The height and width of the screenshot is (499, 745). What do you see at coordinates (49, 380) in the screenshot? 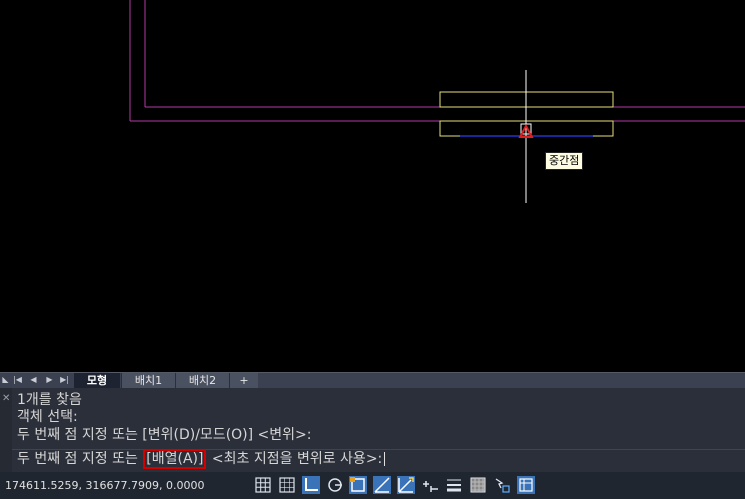
I see `next-icon: ▶` at bounding box center [49, 380].